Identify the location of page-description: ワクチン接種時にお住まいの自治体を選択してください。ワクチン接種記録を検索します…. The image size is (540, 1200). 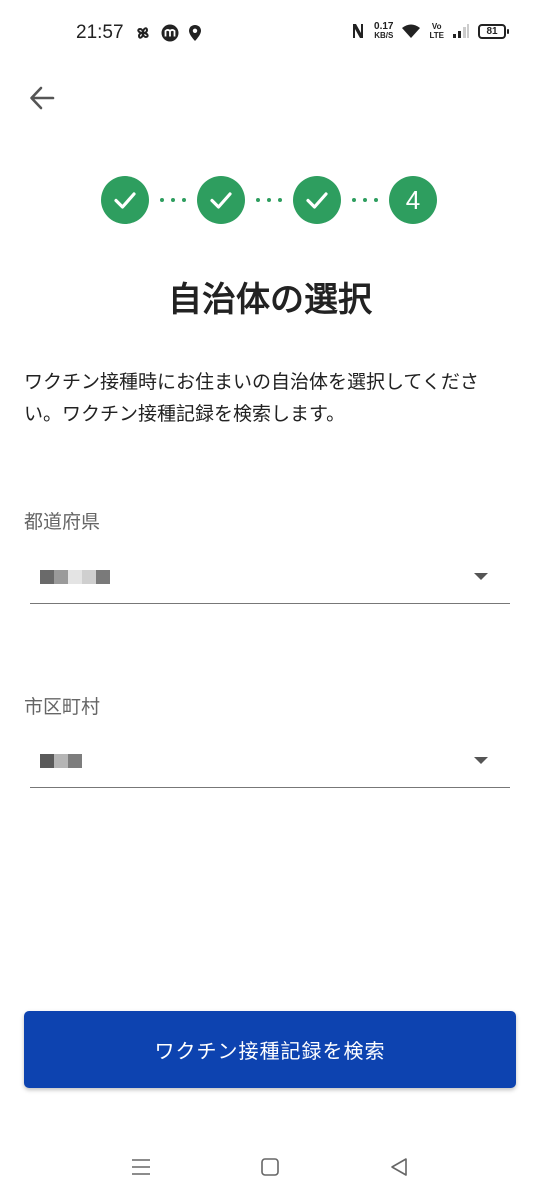
(251, 398).